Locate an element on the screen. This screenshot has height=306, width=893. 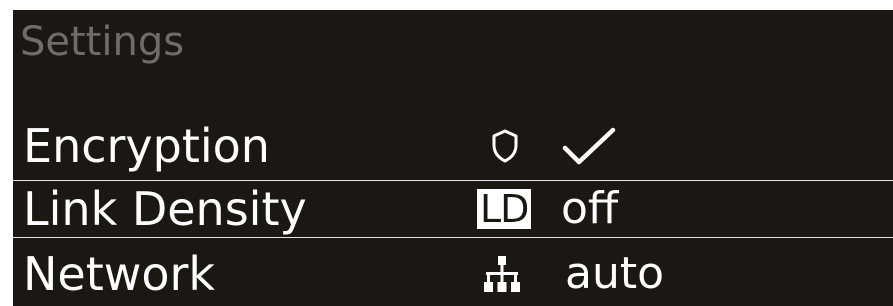
row-label-link-density: Link Density is located at coordinates (165, 209).